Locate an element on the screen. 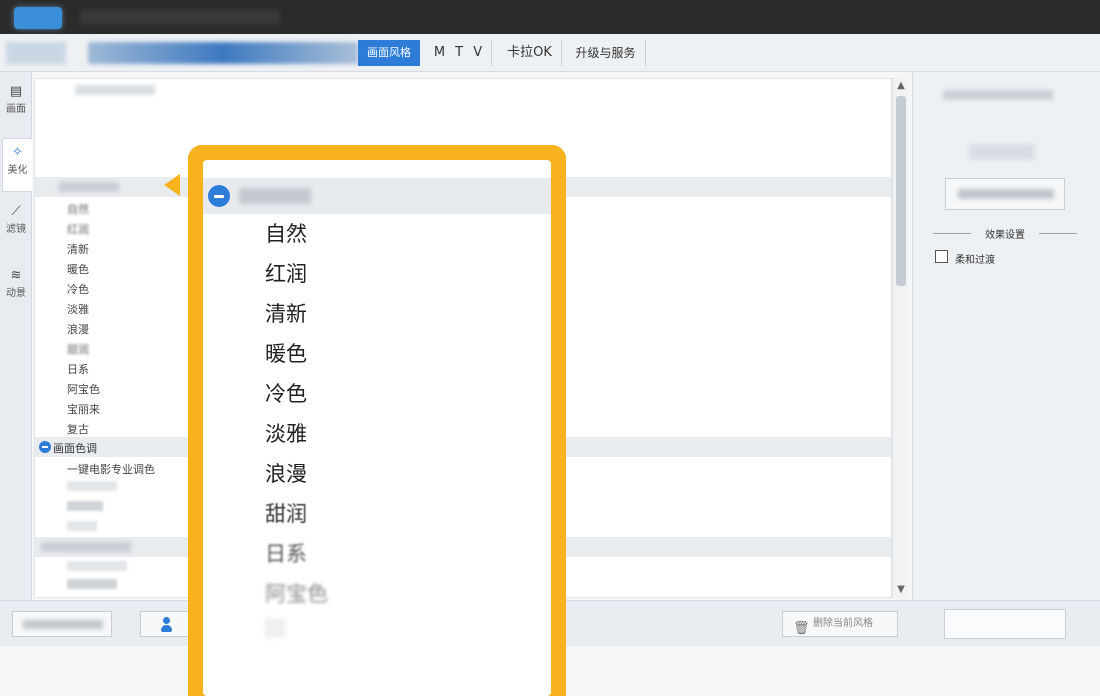 Image resolution: width=1100 pixels, height=696 pixels. zoom-item: 清新 is located at coordinates (286, 313).